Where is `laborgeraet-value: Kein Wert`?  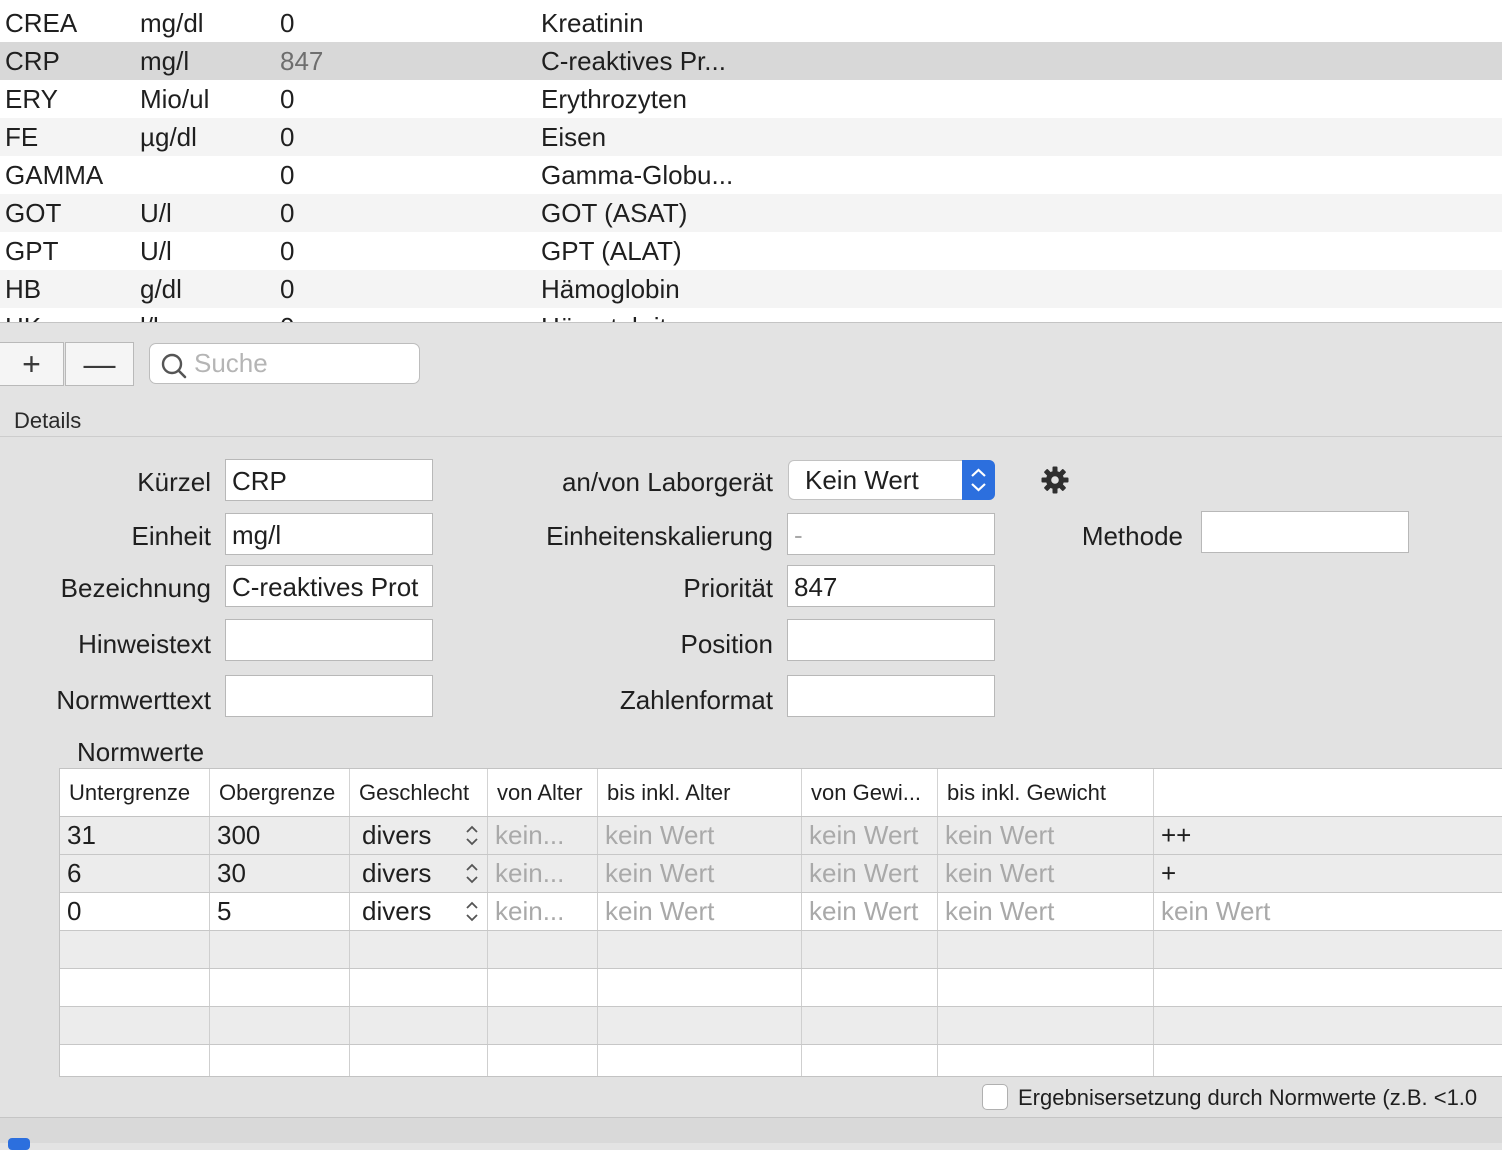
laborgeraet-value: Kein Wert is located at coordinates (862, 480).